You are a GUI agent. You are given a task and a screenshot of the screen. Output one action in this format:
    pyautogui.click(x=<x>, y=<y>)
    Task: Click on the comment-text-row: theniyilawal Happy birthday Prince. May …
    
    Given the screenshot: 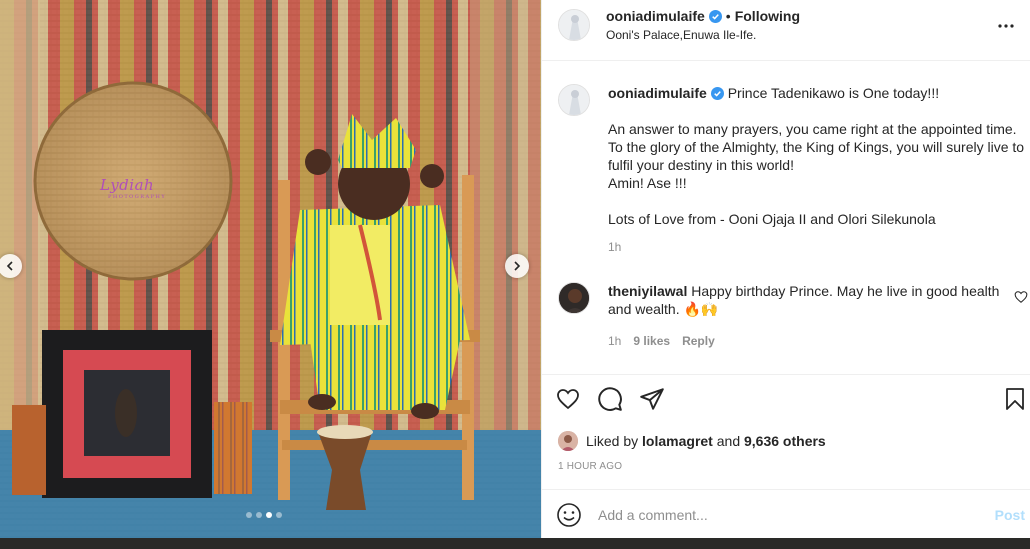 What is the action you would take?
    pyautogui.click(x=810, y=300)
    